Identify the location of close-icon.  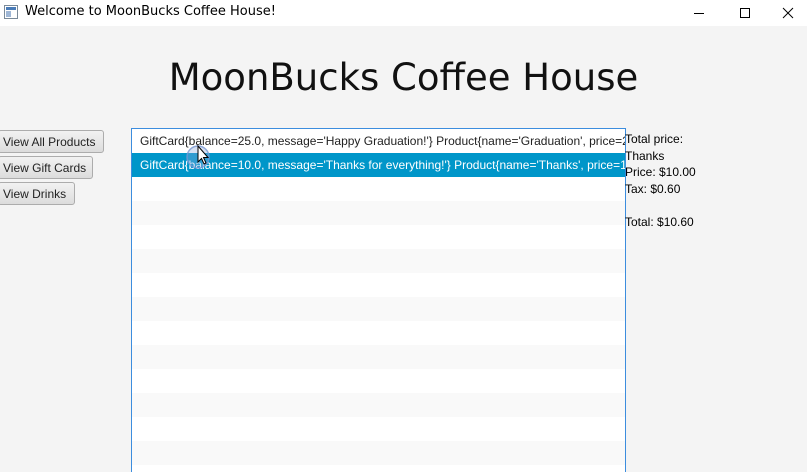
(787, 13).